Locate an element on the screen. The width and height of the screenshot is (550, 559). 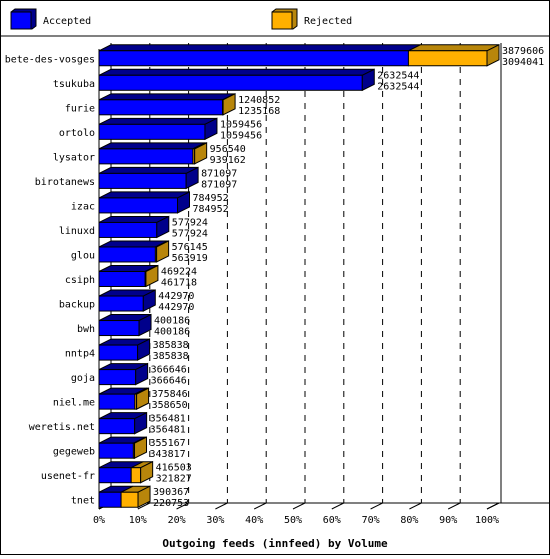
category-label: furie is located at coordinates (80, 108).